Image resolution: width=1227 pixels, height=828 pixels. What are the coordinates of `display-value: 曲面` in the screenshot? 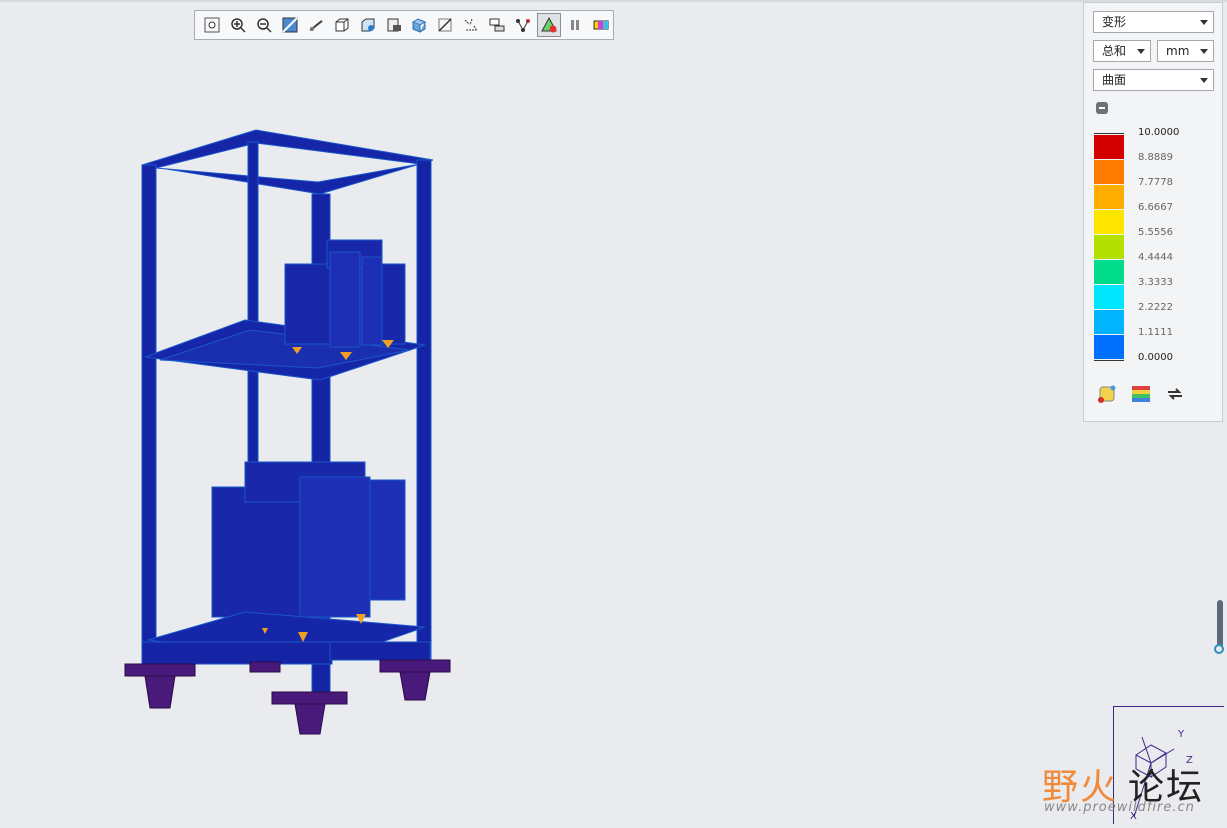 It's located at (1114, 80).